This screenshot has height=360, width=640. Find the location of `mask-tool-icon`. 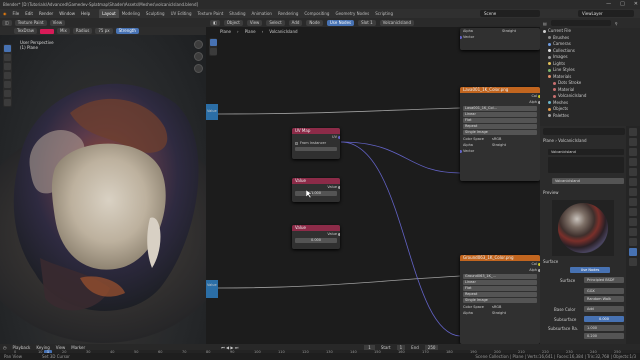

mask-tool-icon is located at coordinates (7, 93).